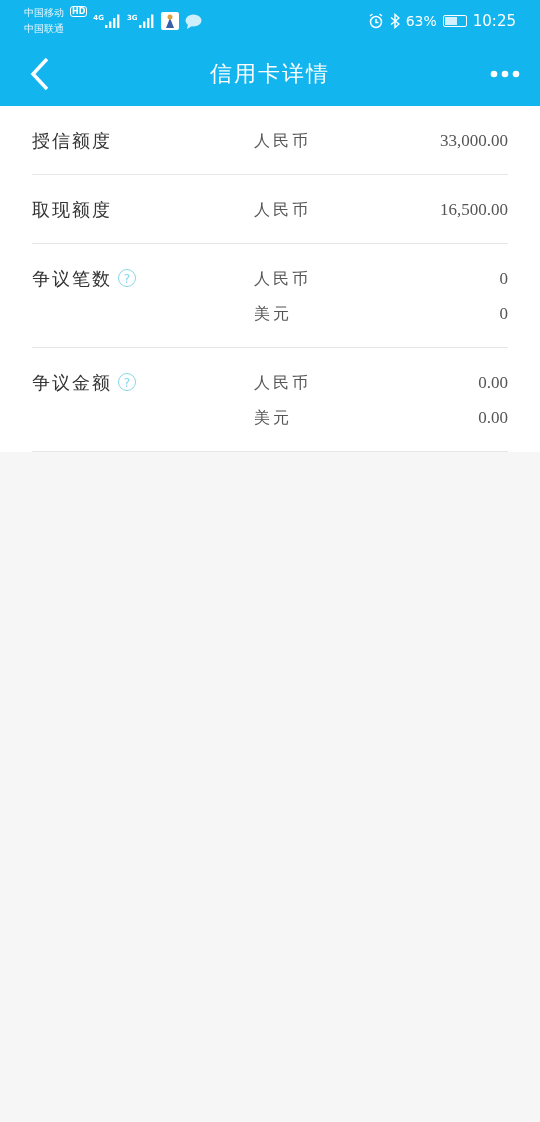  What do you see at coordinates (40, 74) in the screenshot?
I see `back-icon` at bounding box center [40, 74].